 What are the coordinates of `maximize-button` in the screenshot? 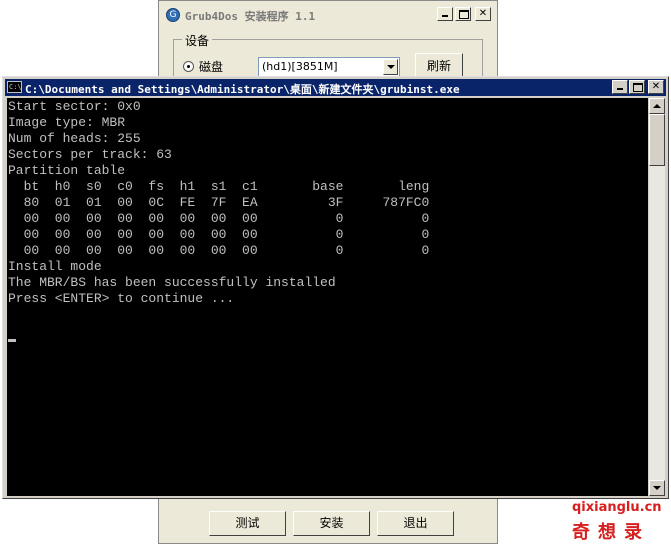 It's located at (463, 14).